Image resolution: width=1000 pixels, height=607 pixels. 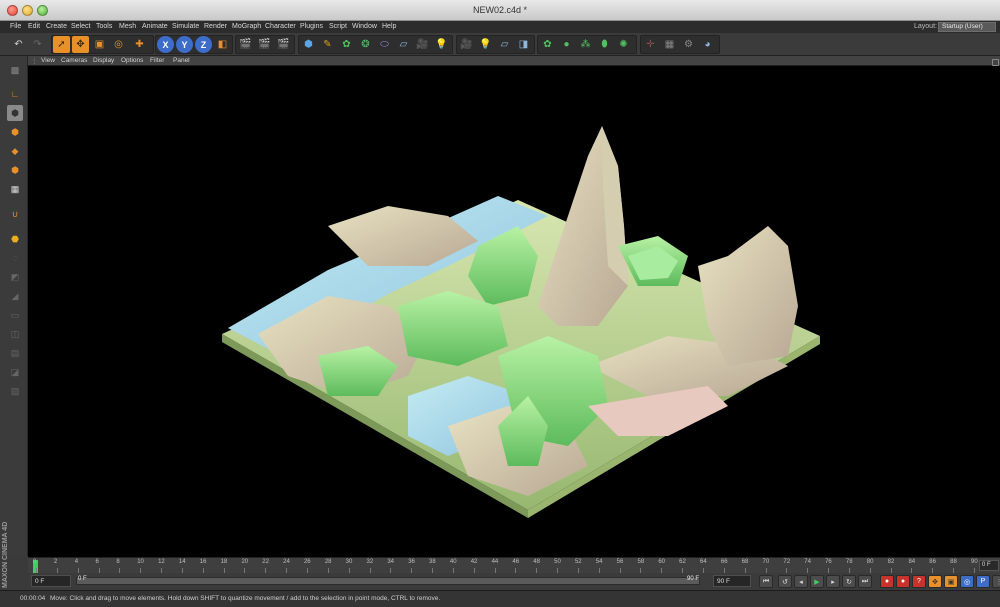 What do you see at coordinates (466, 44) in the screenshot?
I see `scene-camera-icon: 🎥` at bounding box center [466, 44].